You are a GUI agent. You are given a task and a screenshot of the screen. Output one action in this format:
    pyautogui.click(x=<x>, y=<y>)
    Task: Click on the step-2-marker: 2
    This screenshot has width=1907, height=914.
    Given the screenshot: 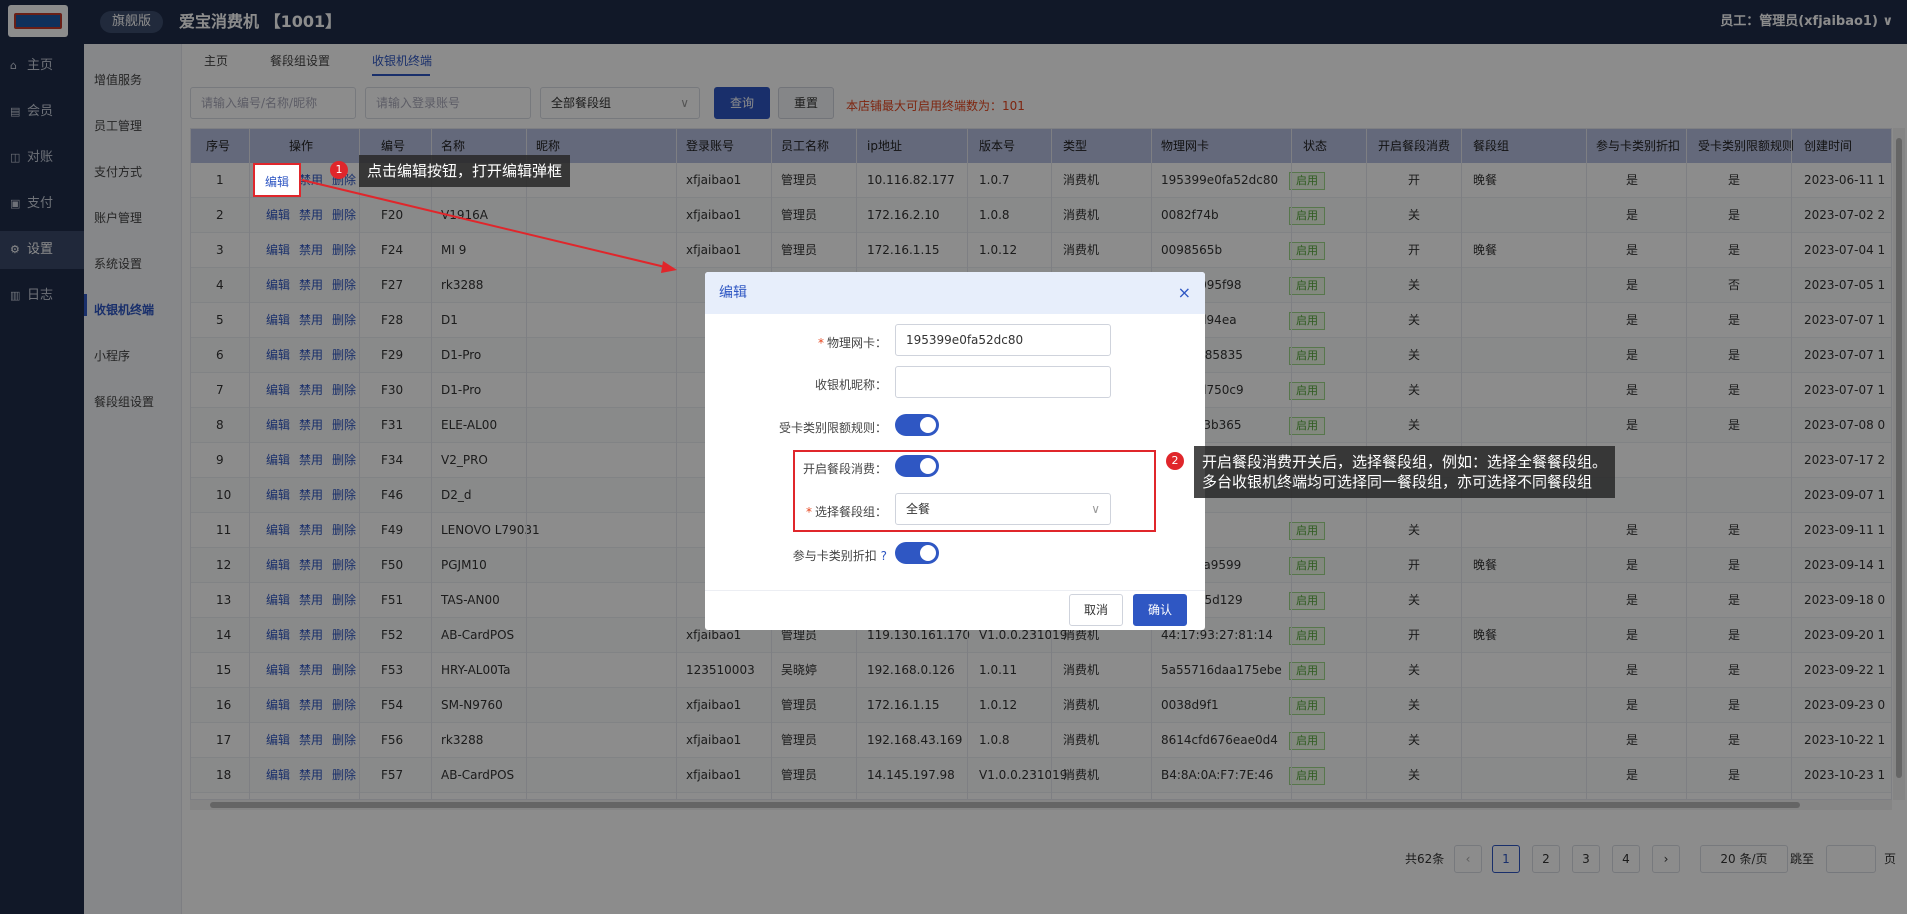 What is the action you would take?
    pyautogui.click(x=1175, y=461)
    